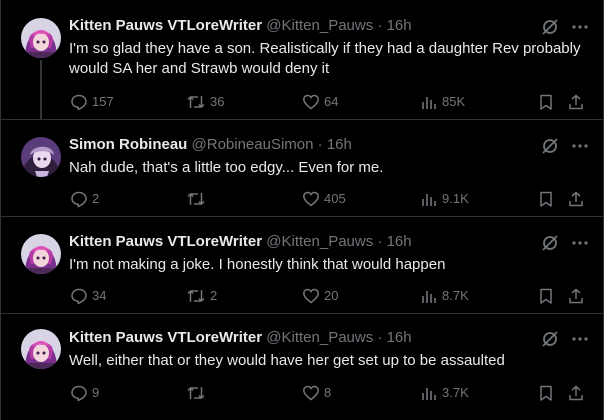 This screenshot has width=604, height=420. I want to click on action-bar: 2 405 9.1K, so click(330, 199).